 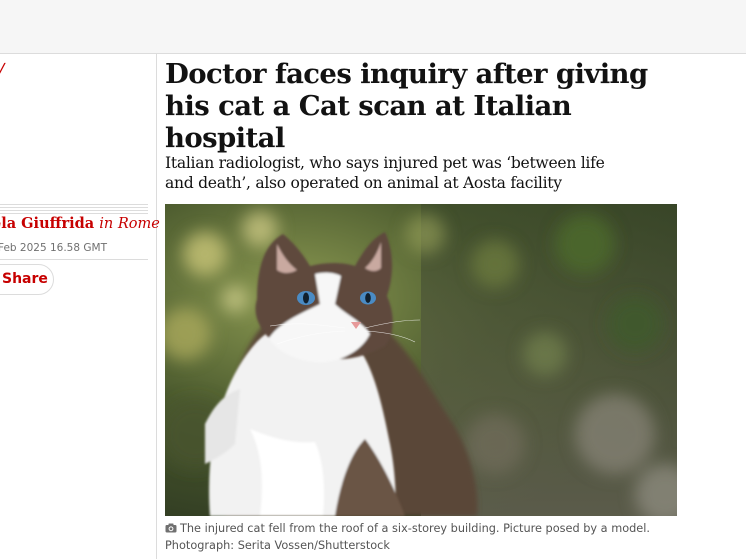 I want to click on photo-credit: Photograph: Serita Vossen/Shutterstock, so click(x=277, y=545).